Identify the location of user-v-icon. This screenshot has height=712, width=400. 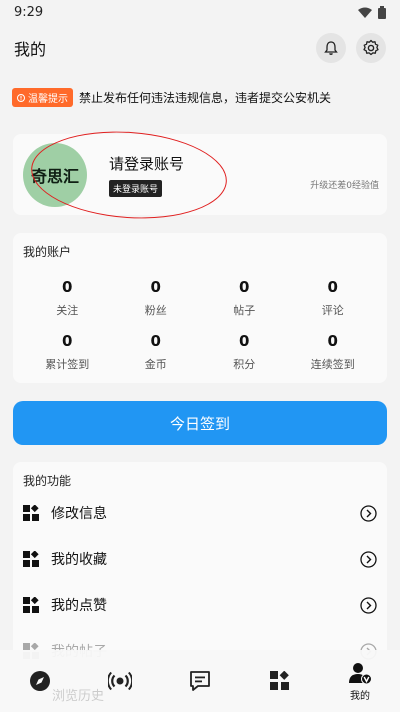
(360, 673).